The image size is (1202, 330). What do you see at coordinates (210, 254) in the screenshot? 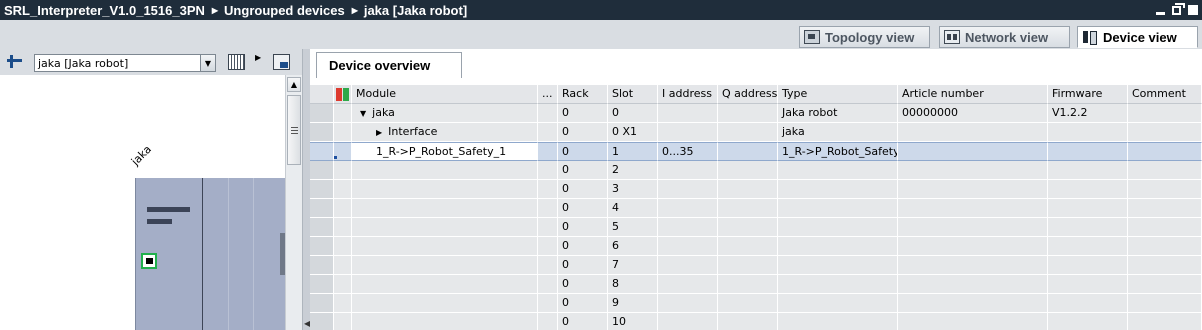
I see `device-rack` at bounding box center [210, 254].